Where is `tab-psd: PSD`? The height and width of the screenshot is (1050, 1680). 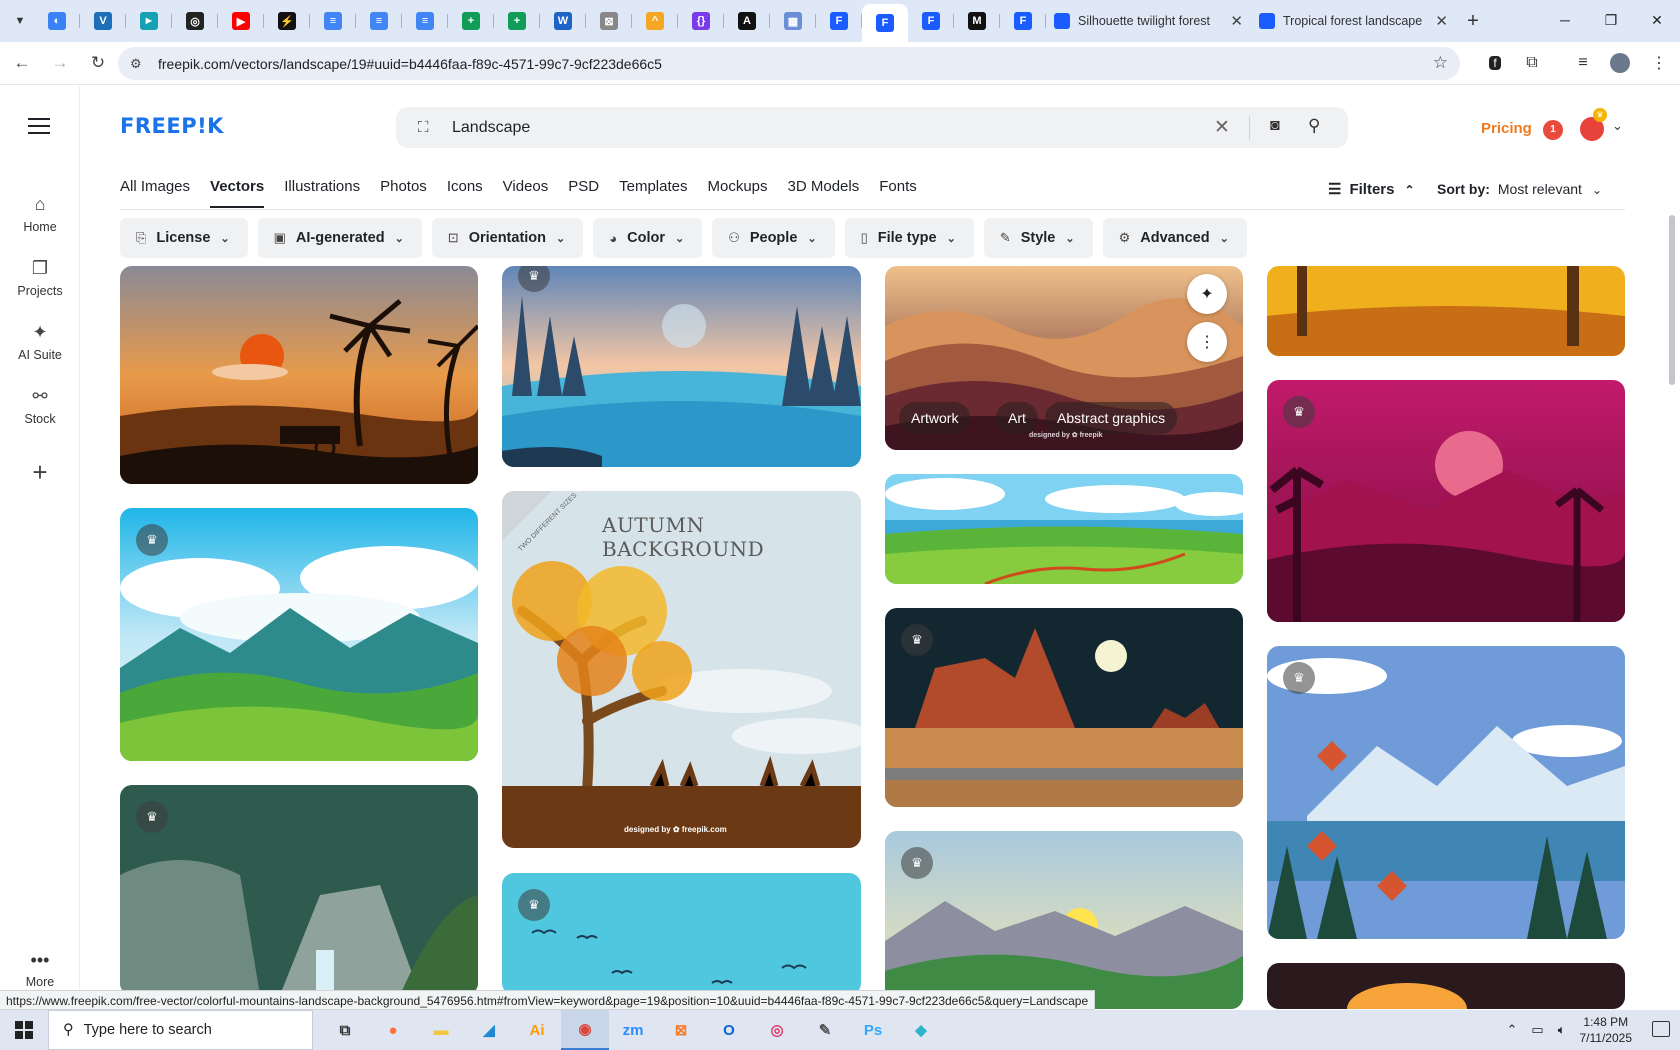 tab-psd: PSD is located at coordinates (583, 193).